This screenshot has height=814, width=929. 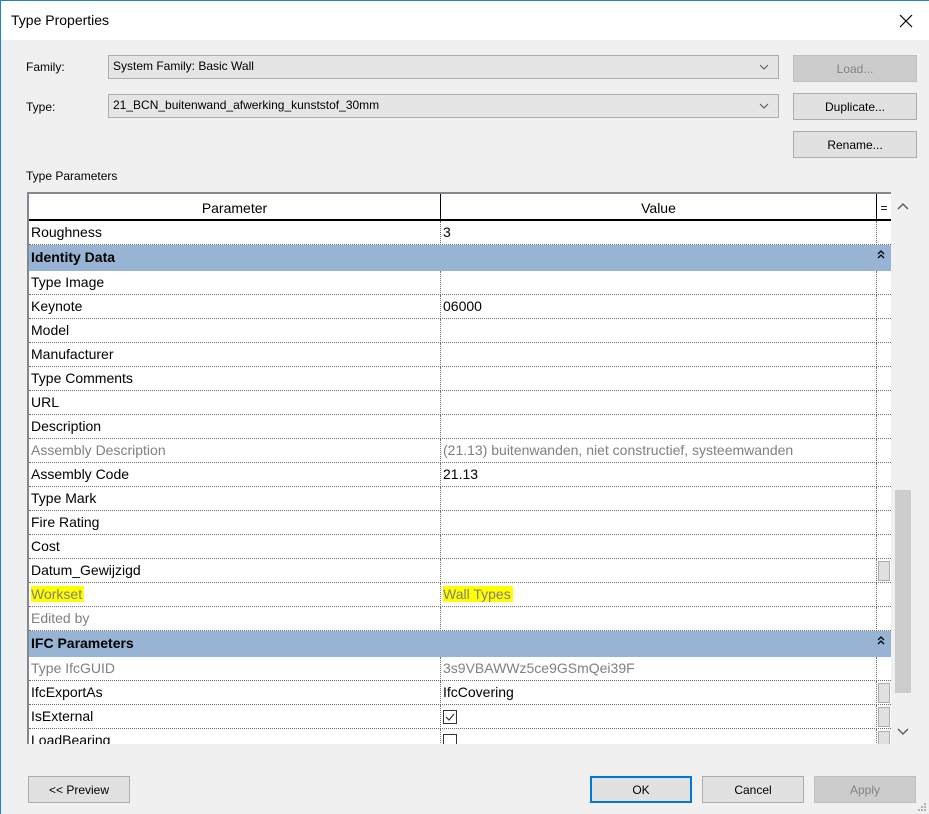 What do you see at coordinates (233, 594) in the screenshot?
I see `parameter-name: Workset` at bounding box center [233, 594].